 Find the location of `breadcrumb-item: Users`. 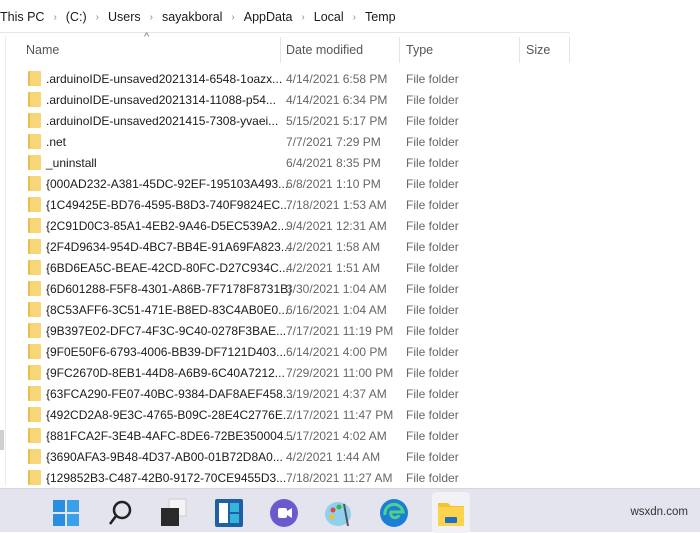

breadcrumb-item: Users is located at coordinates (124, 17).